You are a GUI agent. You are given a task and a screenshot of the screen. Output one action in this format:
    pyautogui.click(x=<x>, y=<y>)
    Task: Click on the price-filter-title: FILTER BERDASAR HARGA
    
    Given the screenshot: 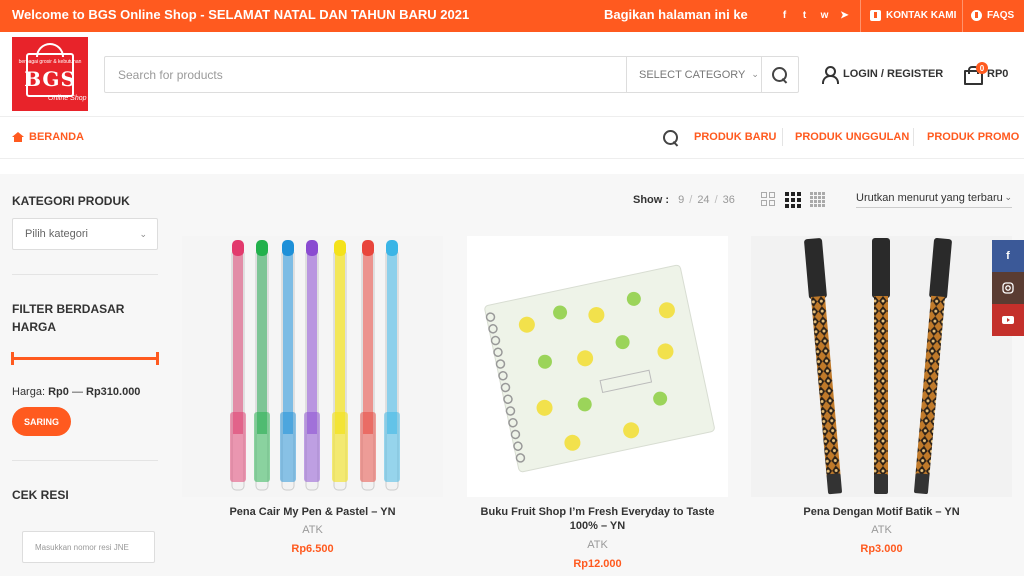 What is the action you would take?
    pyautogui.click(x=68, y=318)
    